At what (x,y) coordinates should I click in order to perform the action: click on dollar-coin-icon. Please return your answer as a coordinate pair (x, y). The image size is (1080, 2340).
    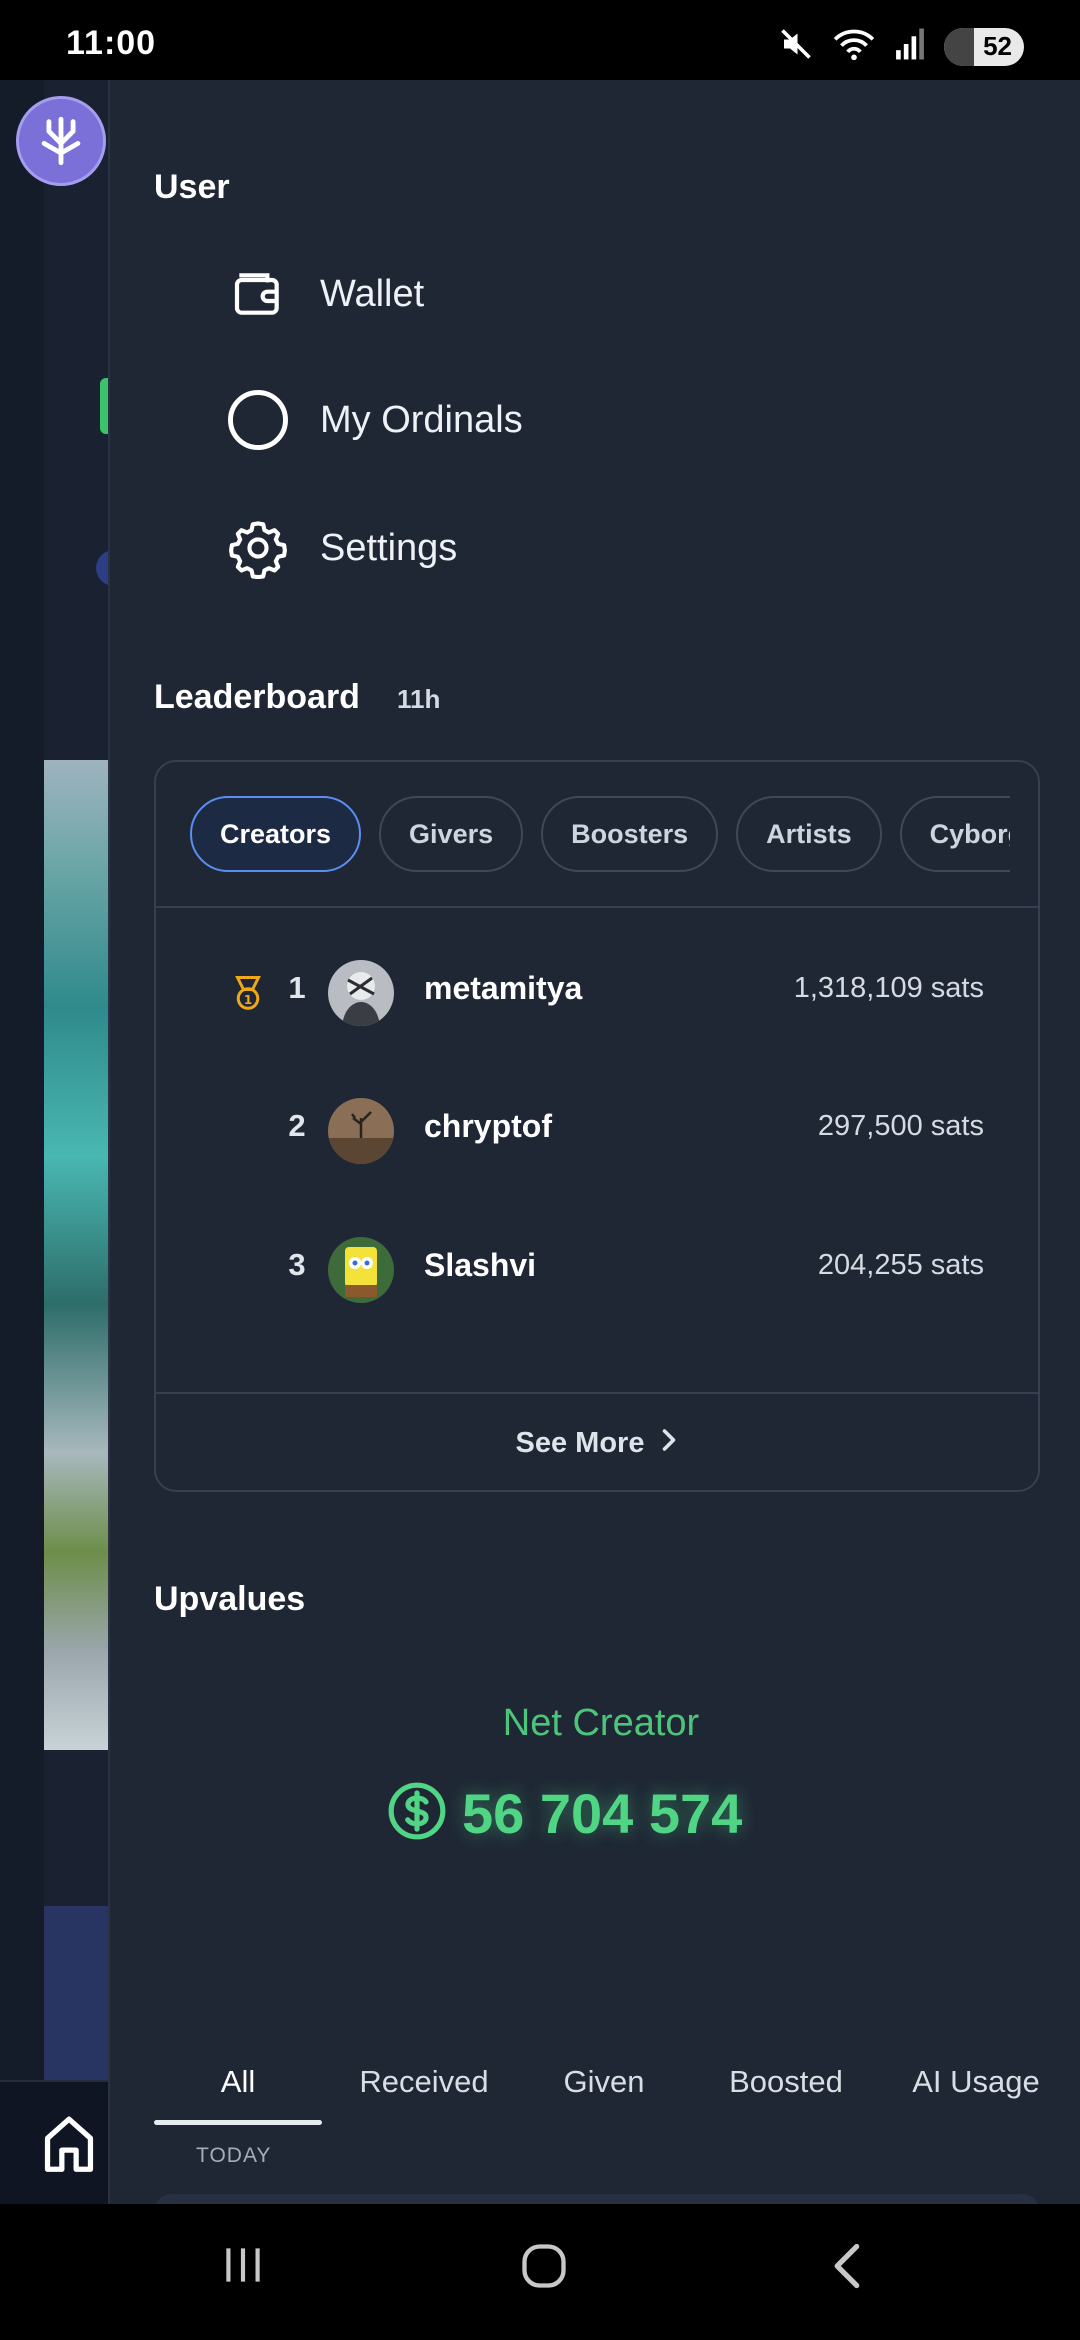
    Looking at the image, I should click on (417, 1813).